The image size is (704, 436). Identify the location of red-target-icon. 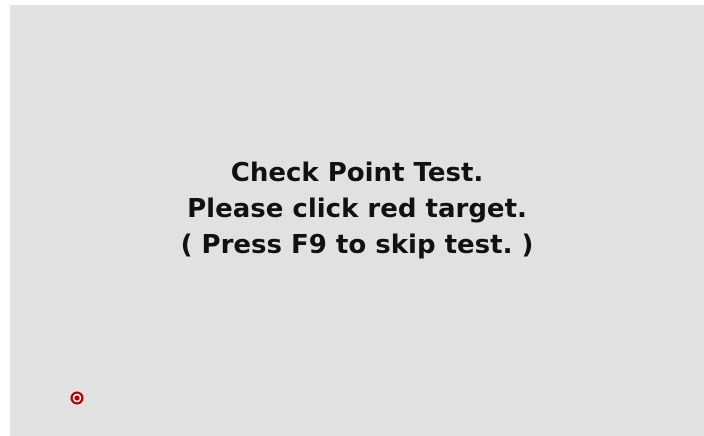
(77, 398).